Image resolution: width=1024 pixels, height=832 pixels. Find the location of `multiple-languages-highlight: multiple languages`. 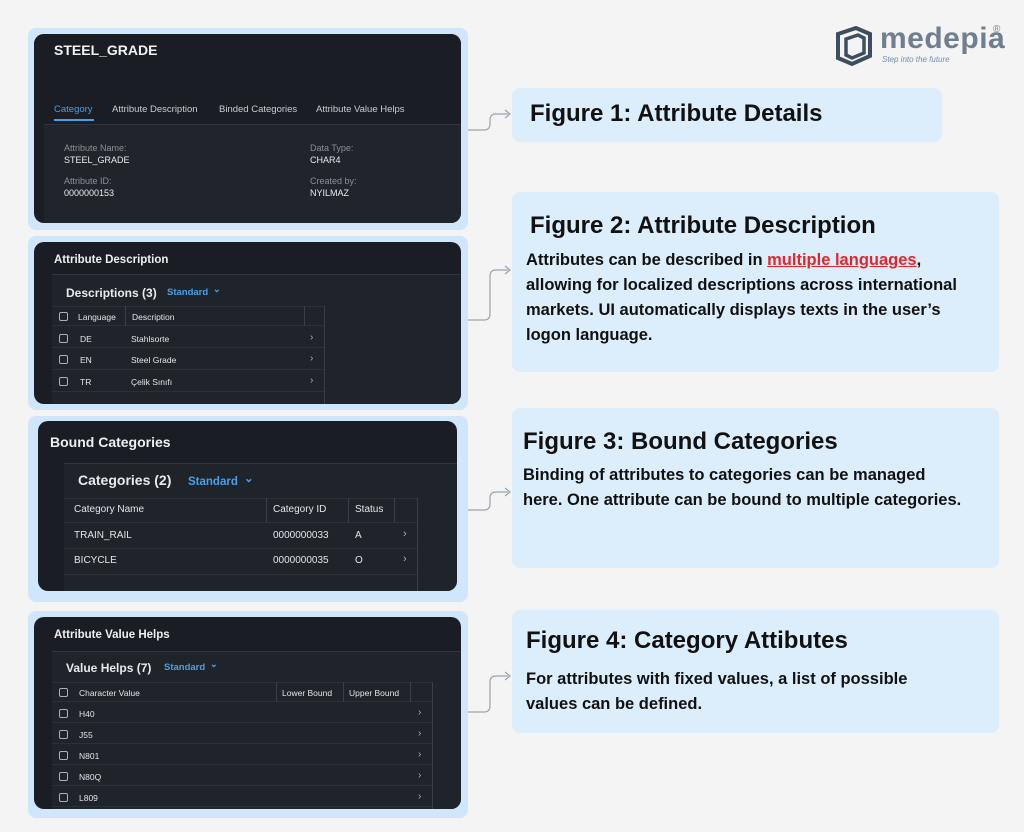

multiple-languages-highlight: multiple languages is located at coordinates (842, 260).